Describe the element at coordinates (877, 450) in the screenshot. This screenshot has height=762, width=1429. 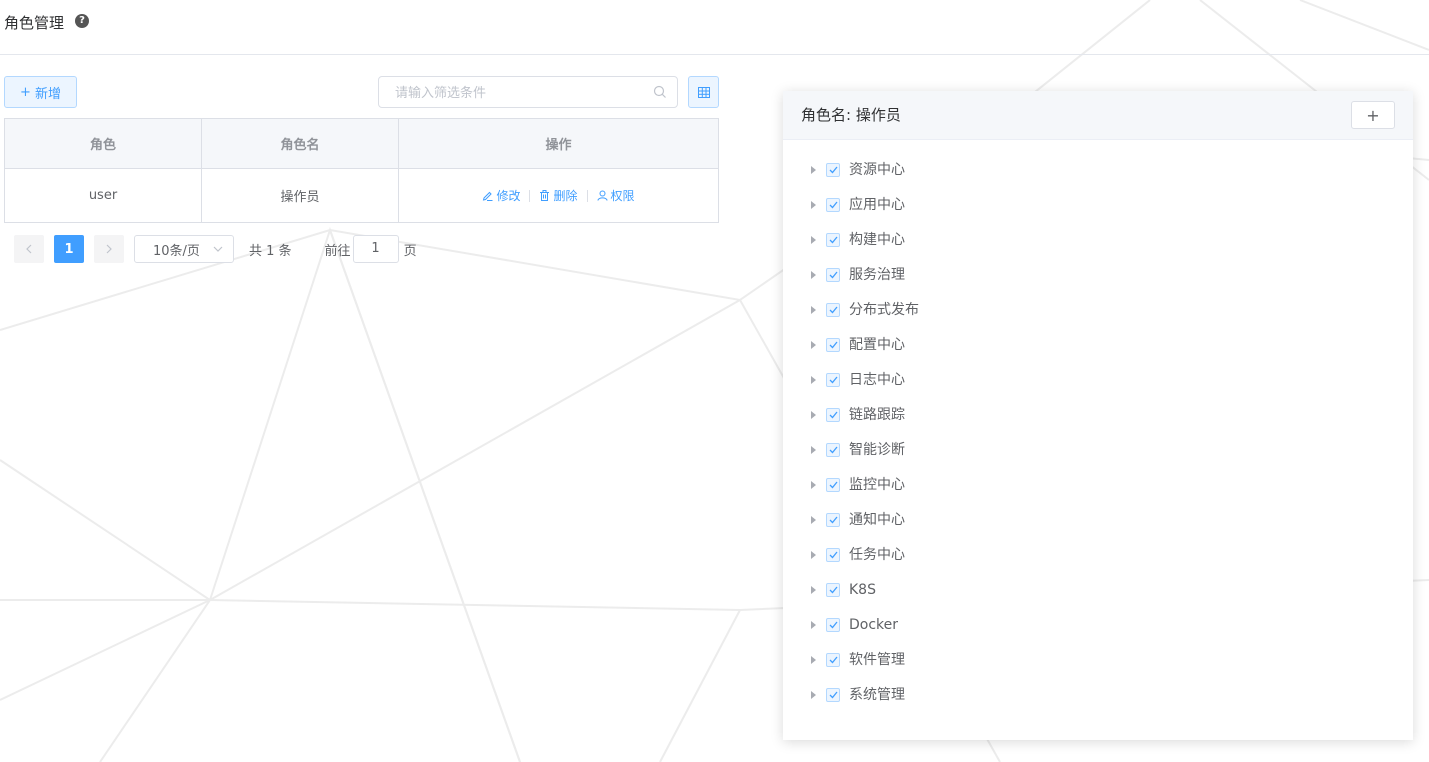
I see `tree-node-label: 智能诊断` at that location.